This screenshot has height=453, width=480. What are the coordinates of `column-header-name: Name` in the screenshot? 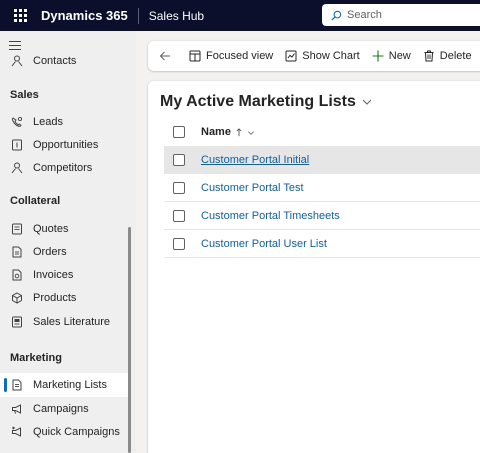 It's located at (216, 132).